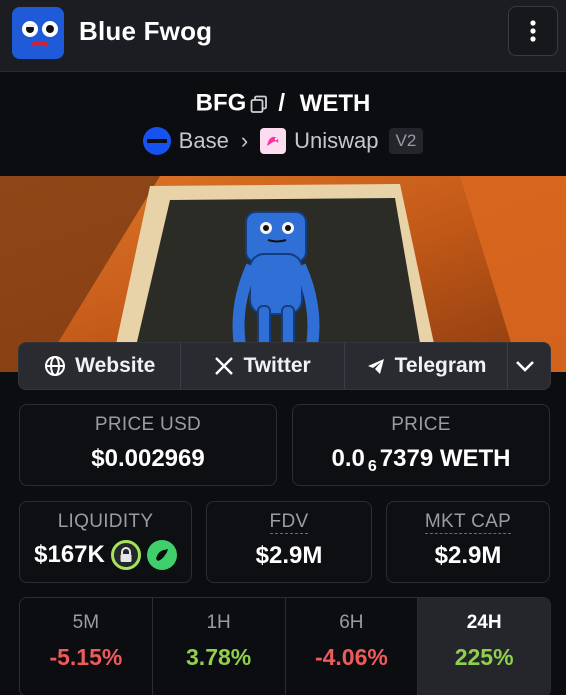 Image resolution: width=566 pixels, height=695 pixels. Describe the element at coordinates (55, 366) in the screenshot. I see `globe-icon` at that location.